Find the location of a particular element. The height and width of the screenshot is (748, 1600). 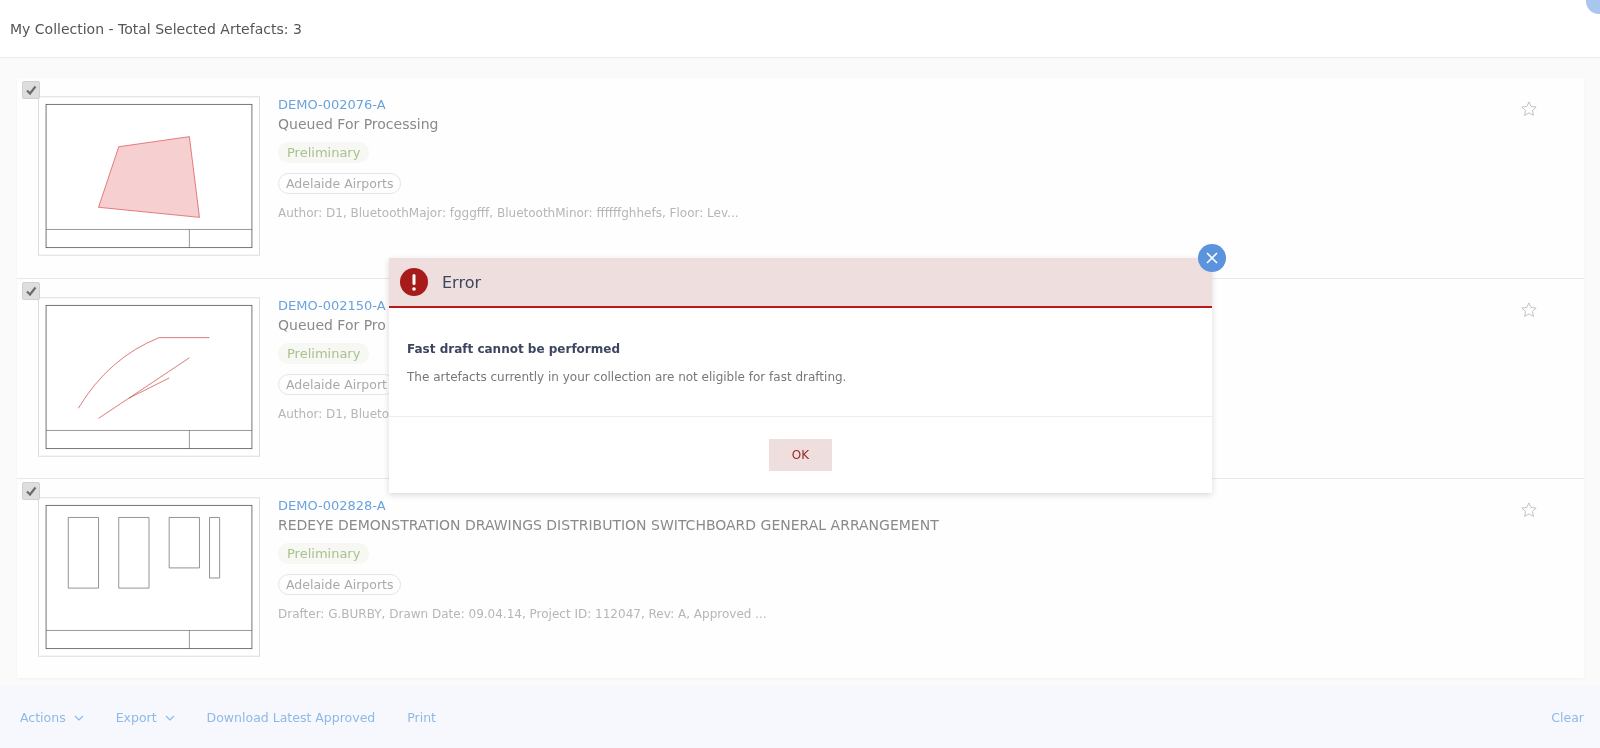

page-title: My Collection - Total Selected Artefacts: 3 is located at coordinates (156, 28).